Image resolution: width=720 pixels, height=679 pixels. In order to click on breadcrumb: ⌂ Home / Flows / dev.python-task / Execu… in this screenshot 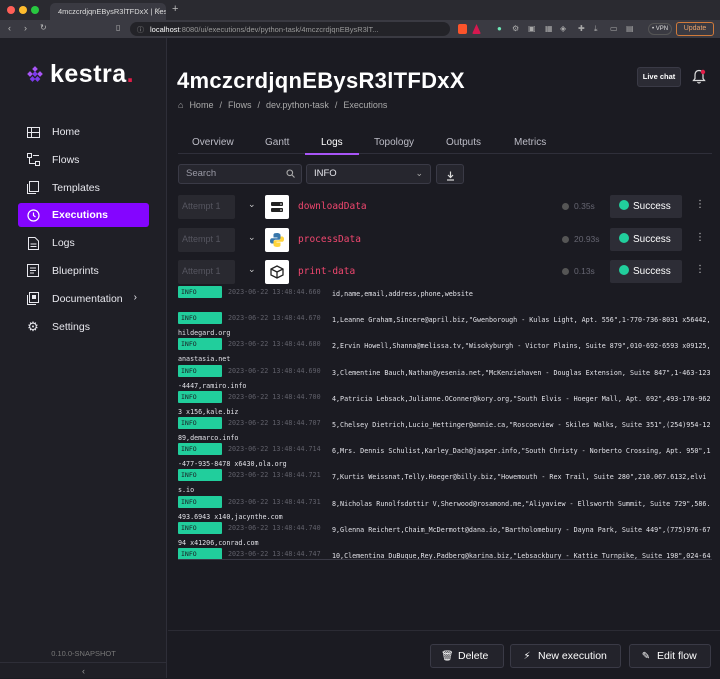, I will do `click(285, 105)`.